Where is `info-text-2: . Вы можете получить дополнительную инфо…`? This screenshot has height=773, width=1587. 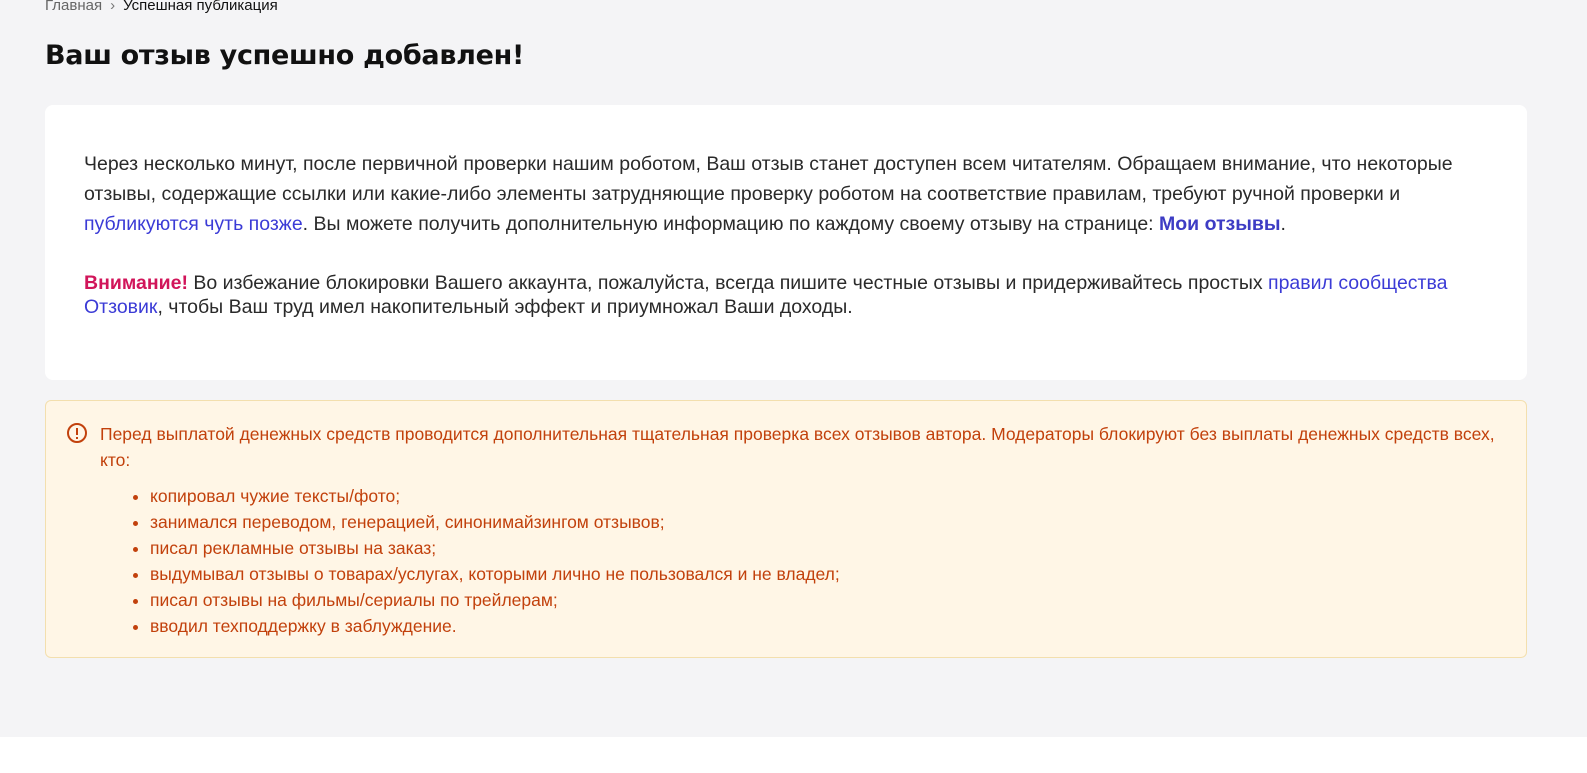
info-text-2: . Вы можете получить дополнительную инфо… is located at coordinates (731, 224).